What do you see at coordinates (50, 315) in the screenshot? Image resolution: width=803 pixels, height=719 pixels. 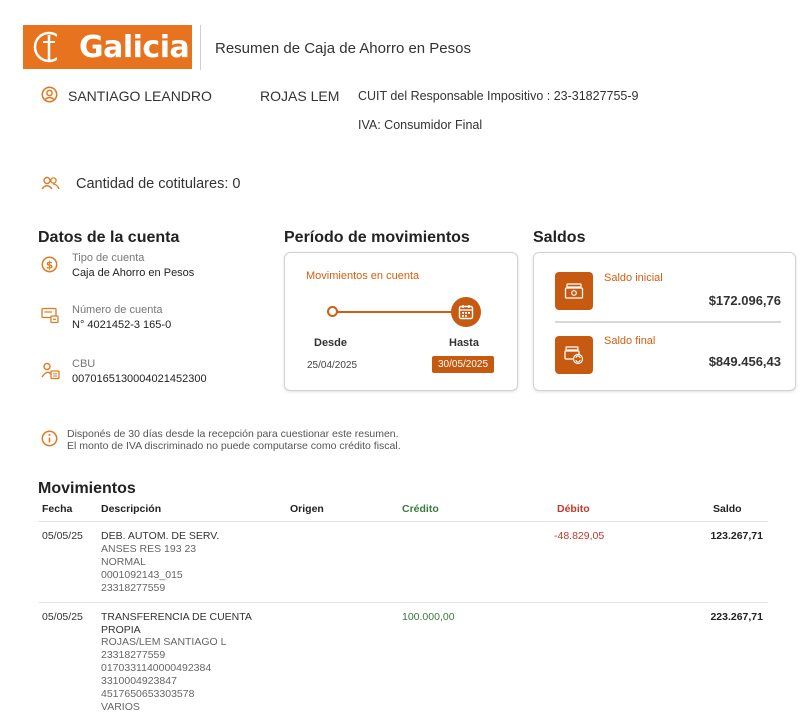 I see `account-number-icon` at bounding box center [50, 315].